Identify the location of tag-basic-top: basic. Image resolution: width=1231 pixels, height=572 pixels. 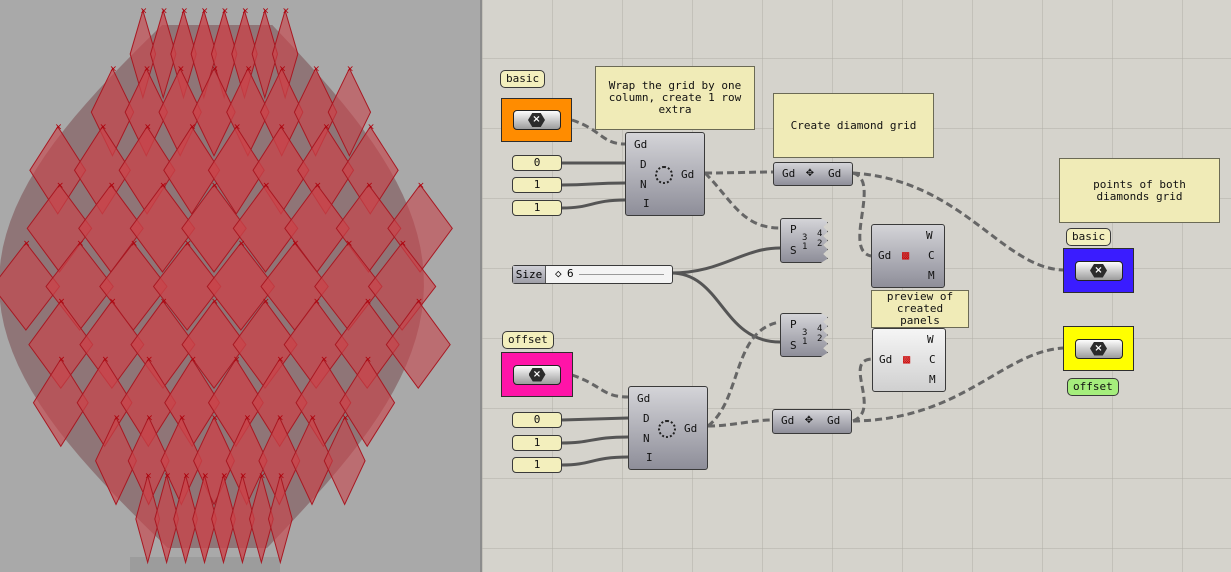
(523, 79).